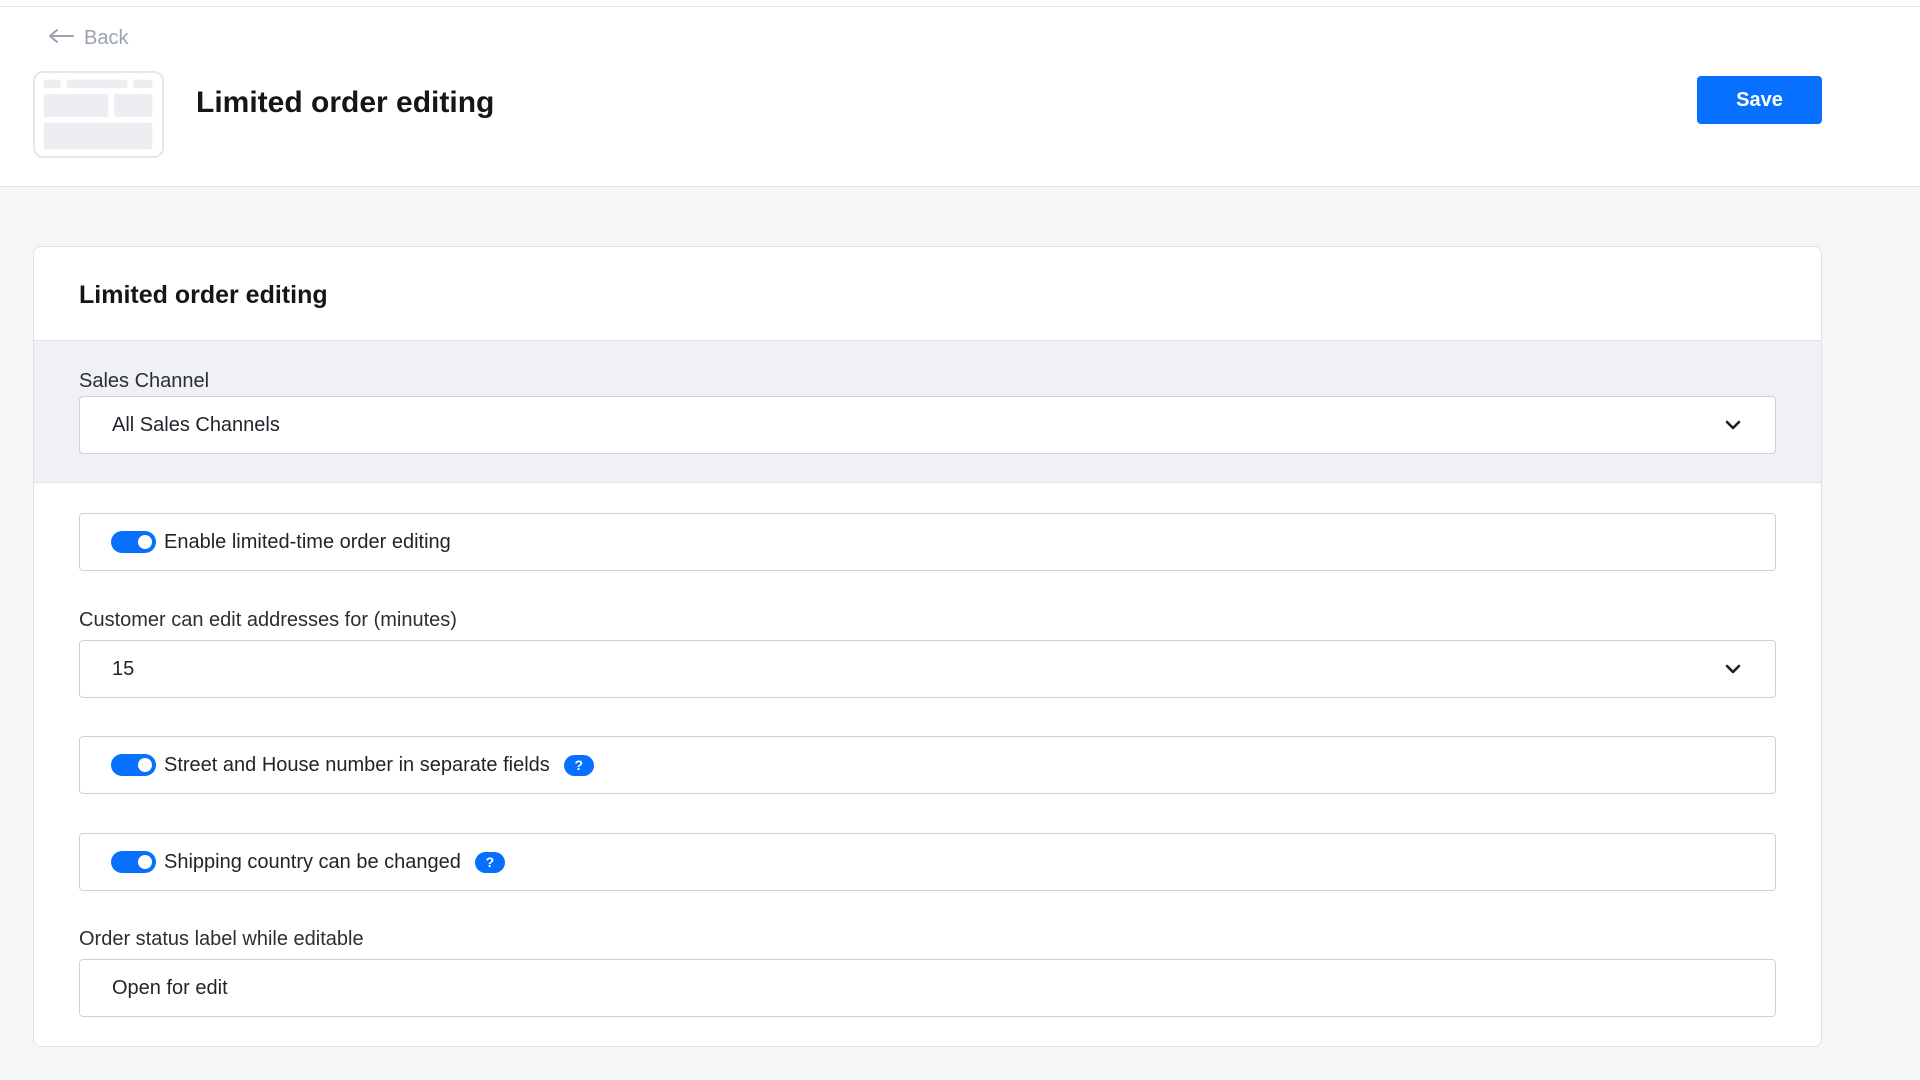 The height and width of the screenshot is (1080, 1920). What do you see at coordinates (312, 861) in the screenshot?
I see `shipping-country-label: Shipping country can be changed` at bounding box center [312, 861].